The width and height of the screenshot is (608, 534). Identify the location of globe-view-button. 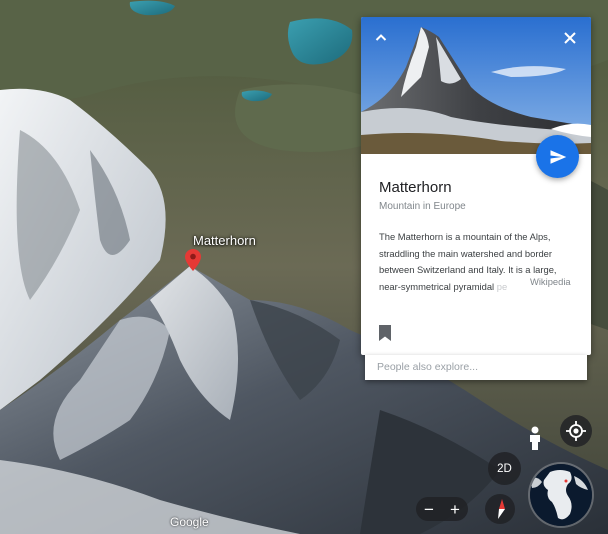
(561, 495).